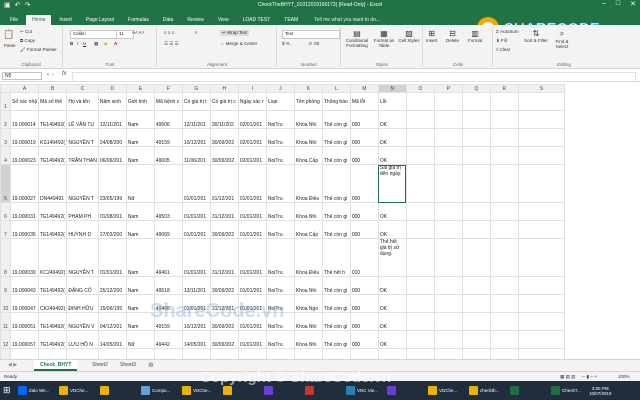 This screenshot has width=640, height=400. I want to click on cell-n9: OK, so click(392, 285).